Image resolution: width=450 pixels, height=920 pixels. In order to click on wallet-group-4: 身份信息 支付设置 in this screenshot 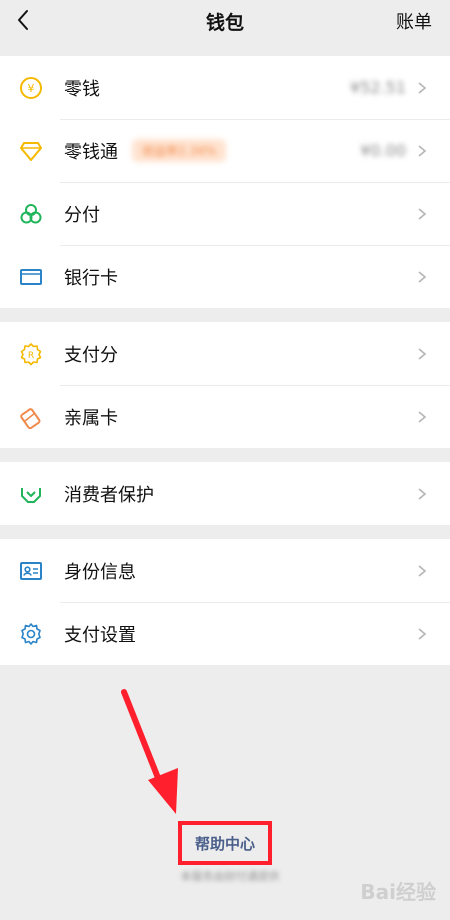, I will do `click(225, 602)`.